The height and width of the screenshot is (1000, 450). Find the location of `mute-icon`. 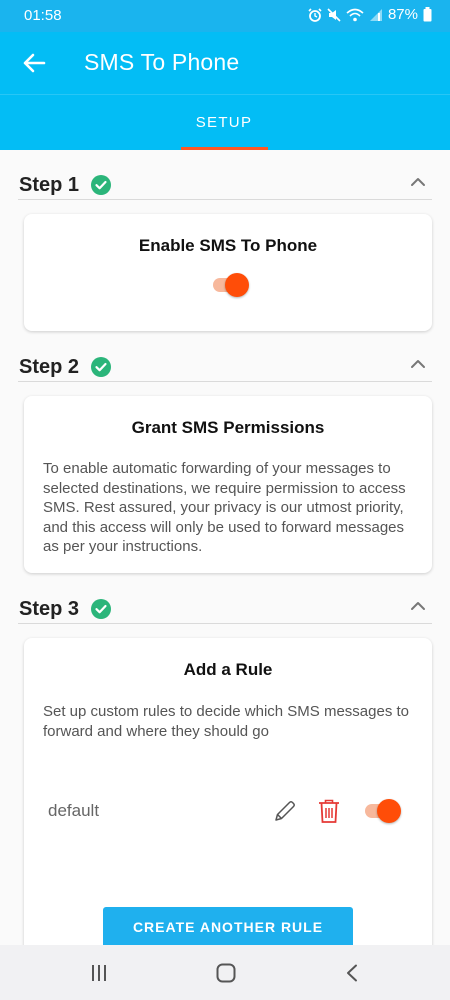

mute-icon is located at coordinates (334, 14).